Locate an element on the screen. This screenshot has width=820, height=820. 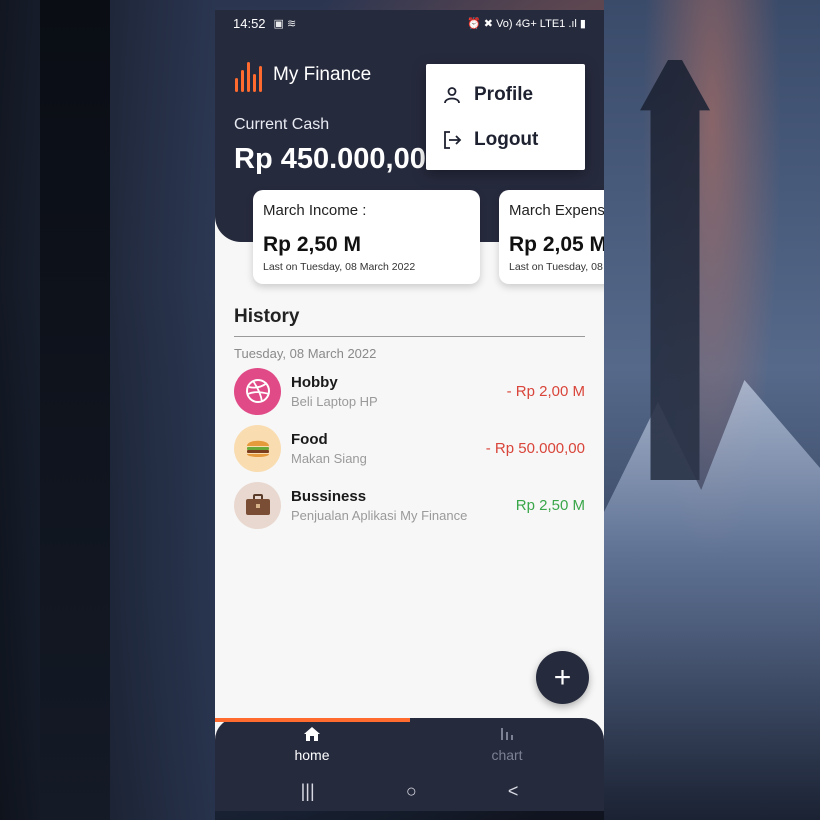
logout-icon is located at coordinates (452, 140).